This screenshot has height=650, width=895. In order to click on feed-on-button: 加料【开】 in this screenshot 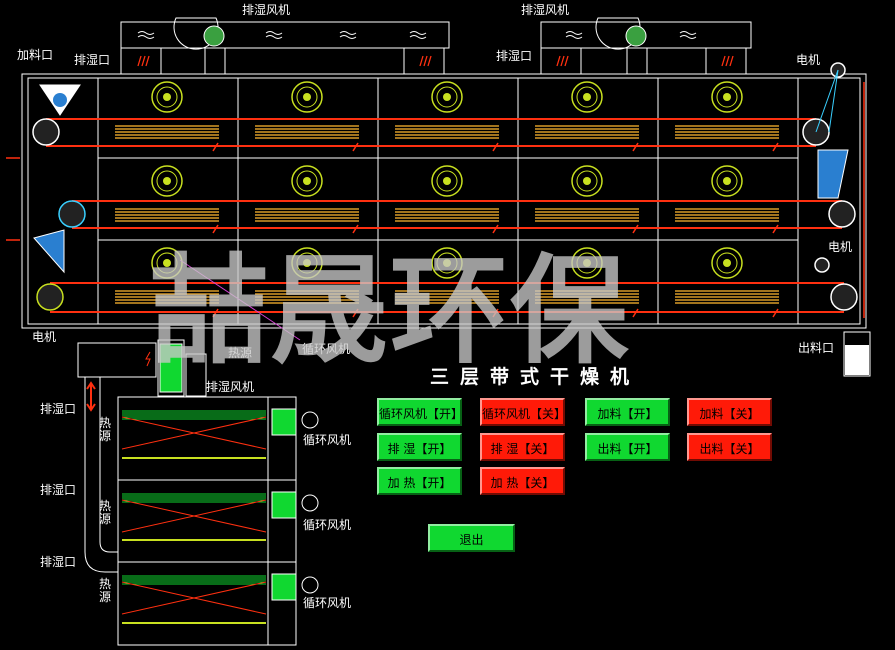, I will do `click(627, 412)`.